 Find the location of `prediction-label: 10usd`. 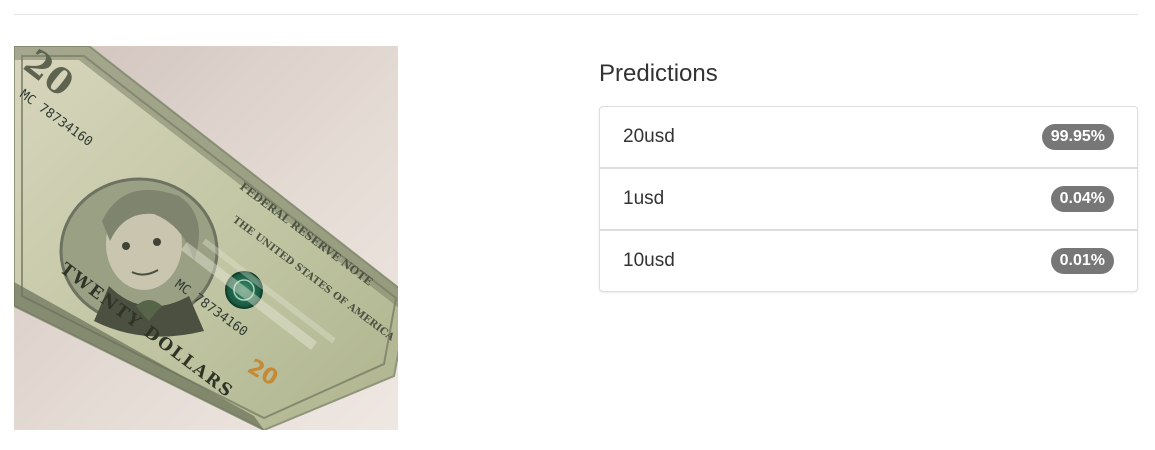

prediction-label: 10usd is located at coordinates (649, 260).